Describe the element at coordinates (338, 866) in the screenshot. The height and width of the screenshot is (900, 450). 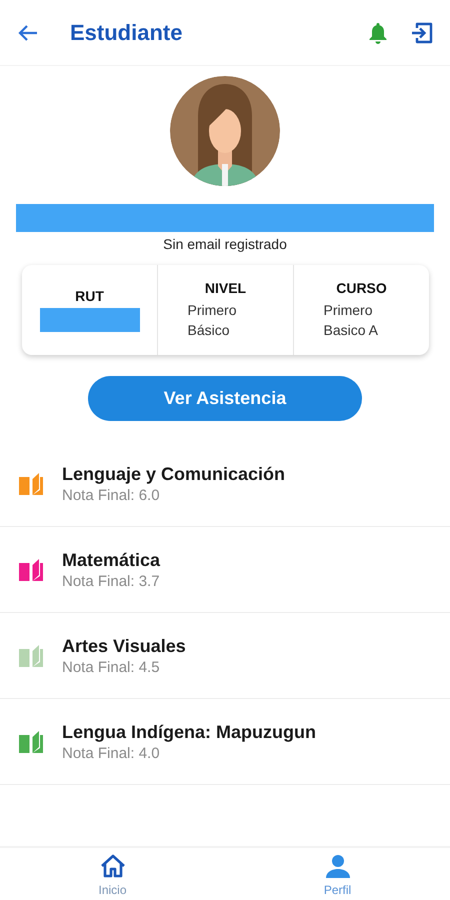
I see `person-icon` at that location.